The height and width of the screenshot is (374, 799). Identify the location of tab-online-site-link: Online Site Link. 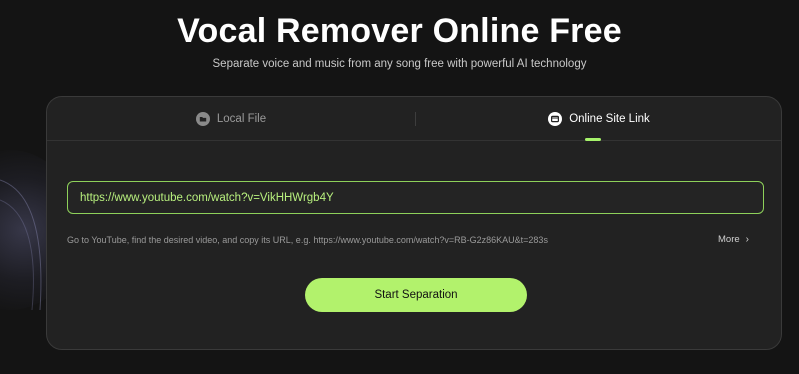
(598, 119).